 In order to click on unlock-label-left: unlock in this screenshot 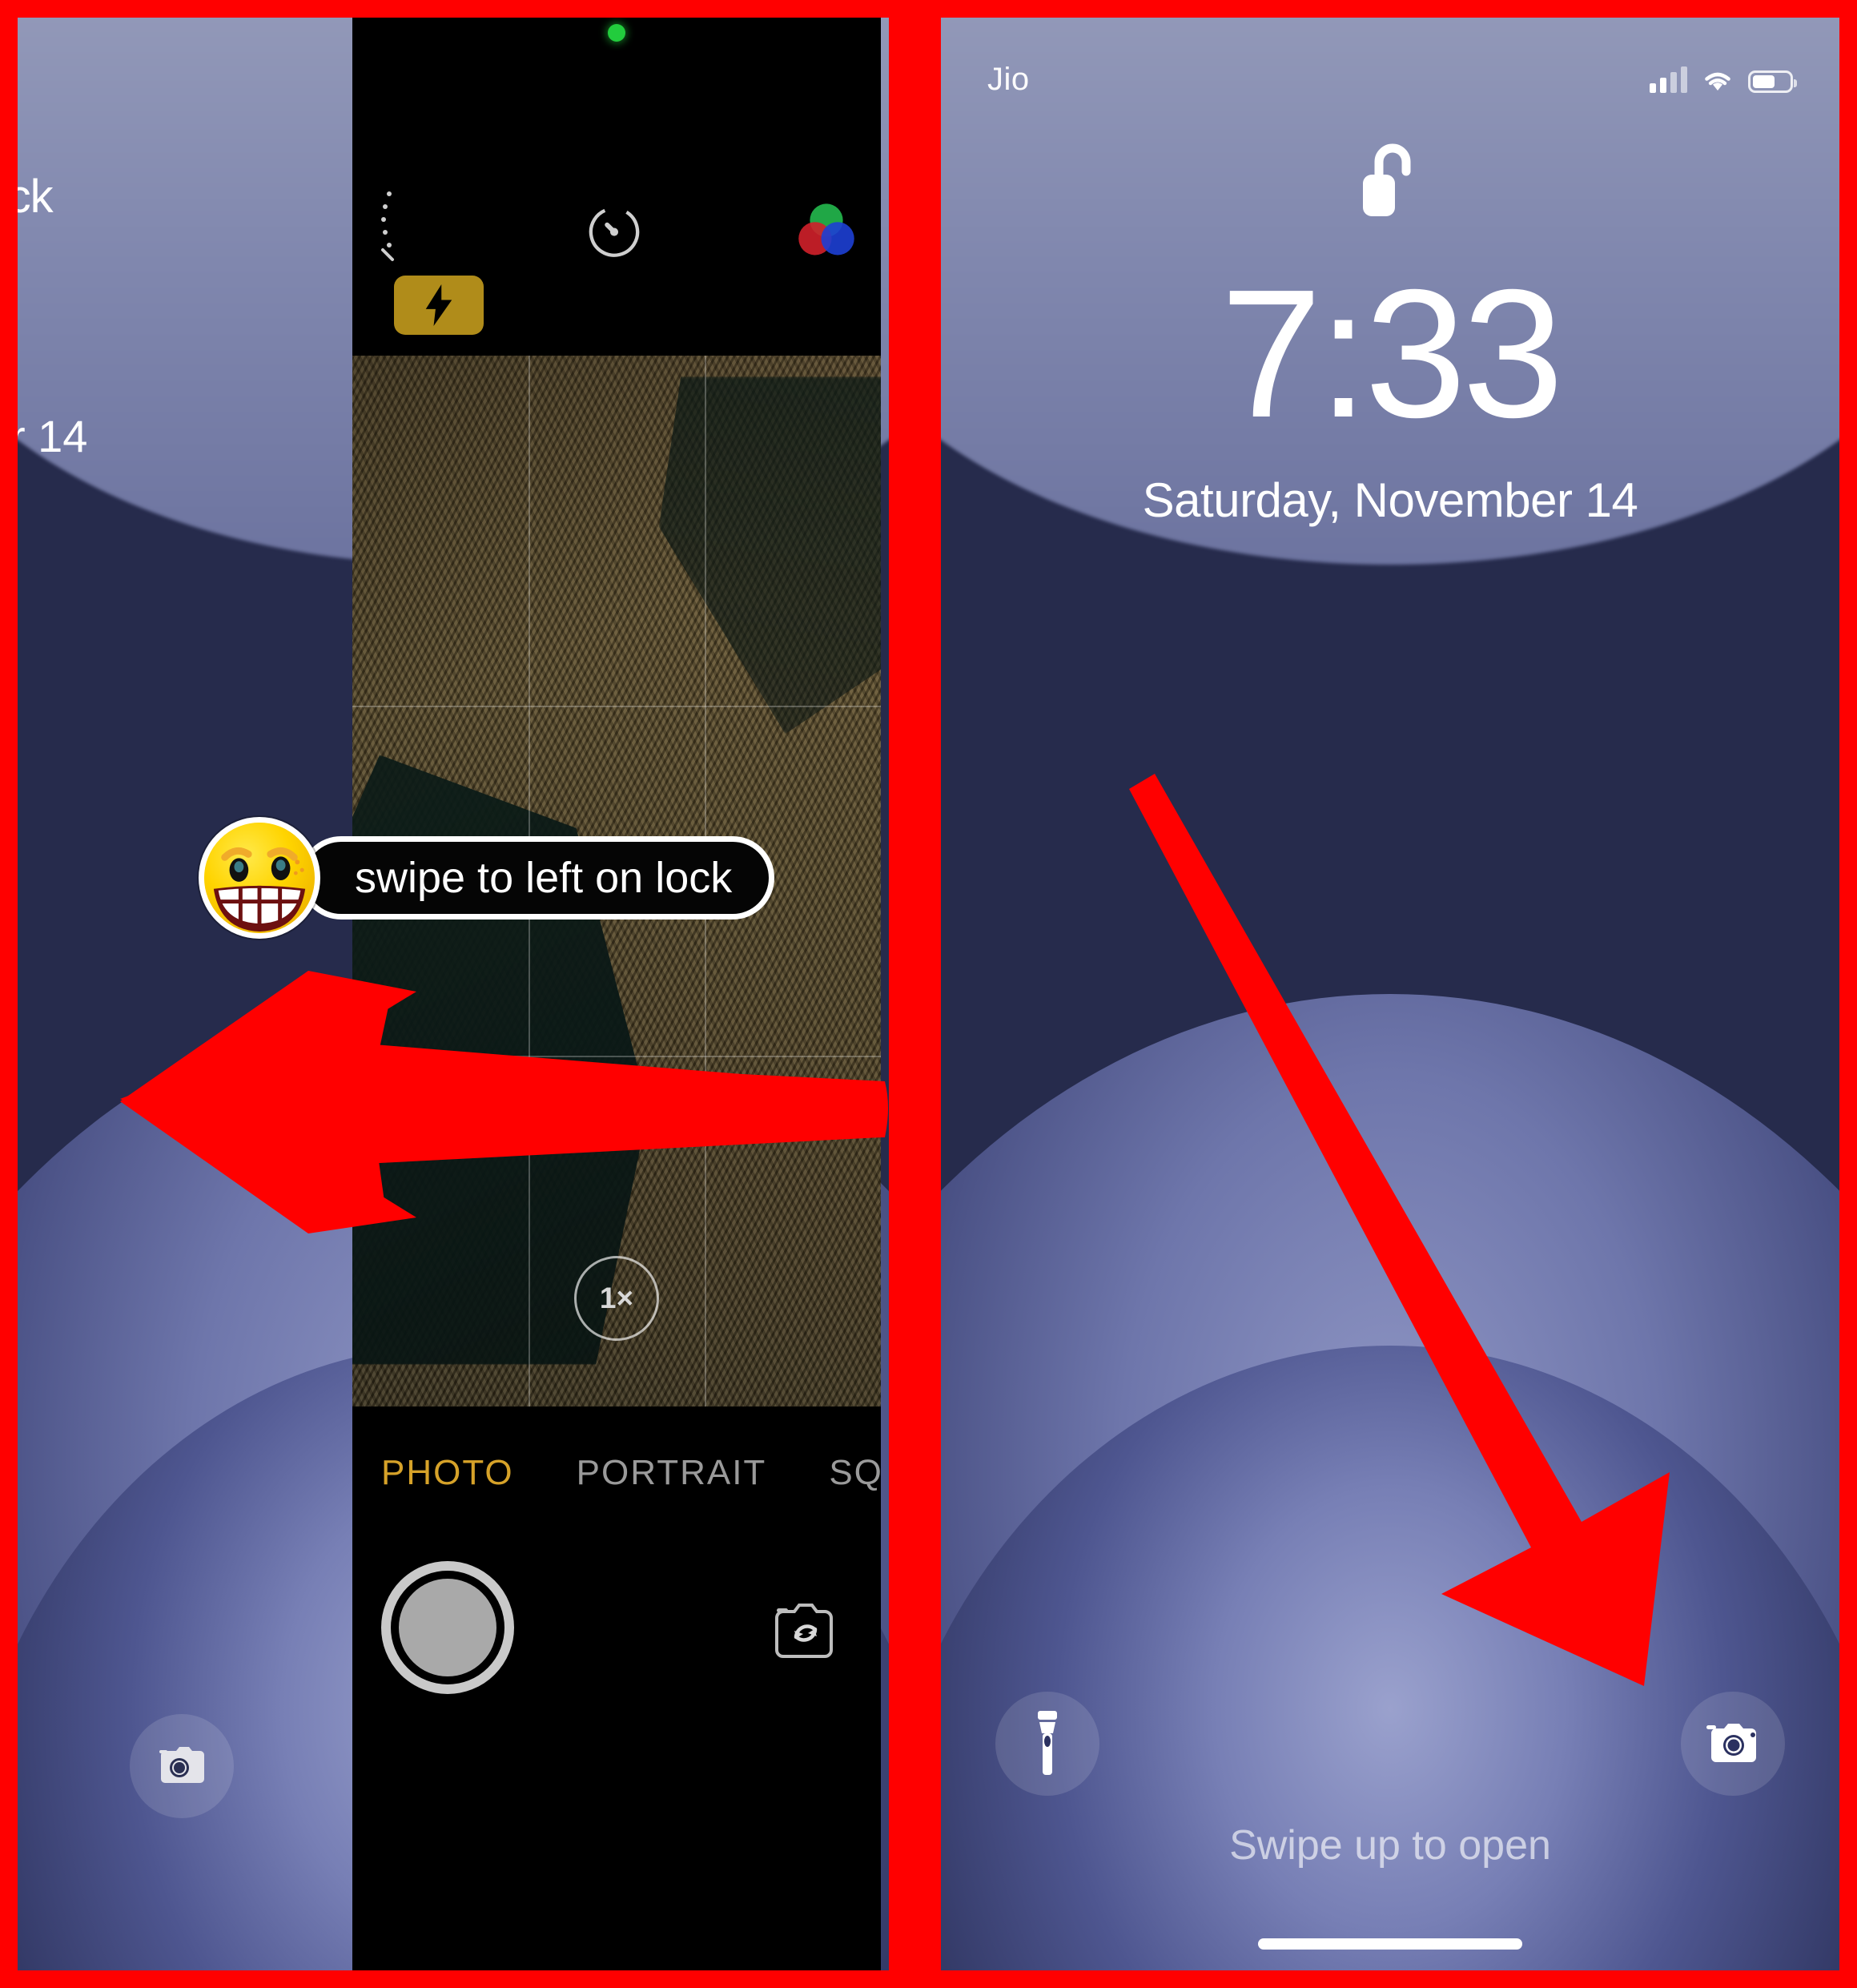, I will do `click(36, 197)`.